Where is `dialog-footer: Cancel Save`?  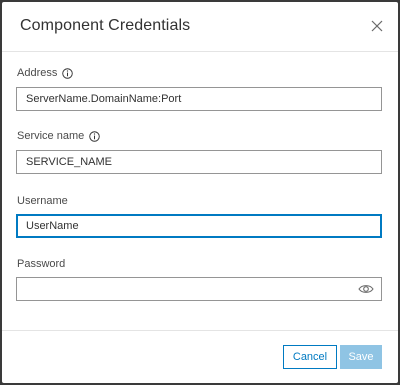 dialog-footer: Cancel Save is located at coordinates (200, 356).